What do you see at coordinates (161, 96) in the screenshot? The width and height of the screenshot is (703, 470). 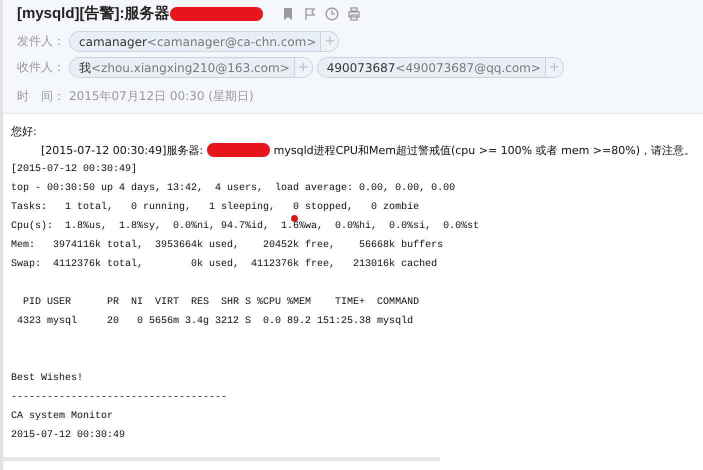 I see `date-value: 2015年07月12日 00:30 (星期日)` at bounding box center [161, 96].